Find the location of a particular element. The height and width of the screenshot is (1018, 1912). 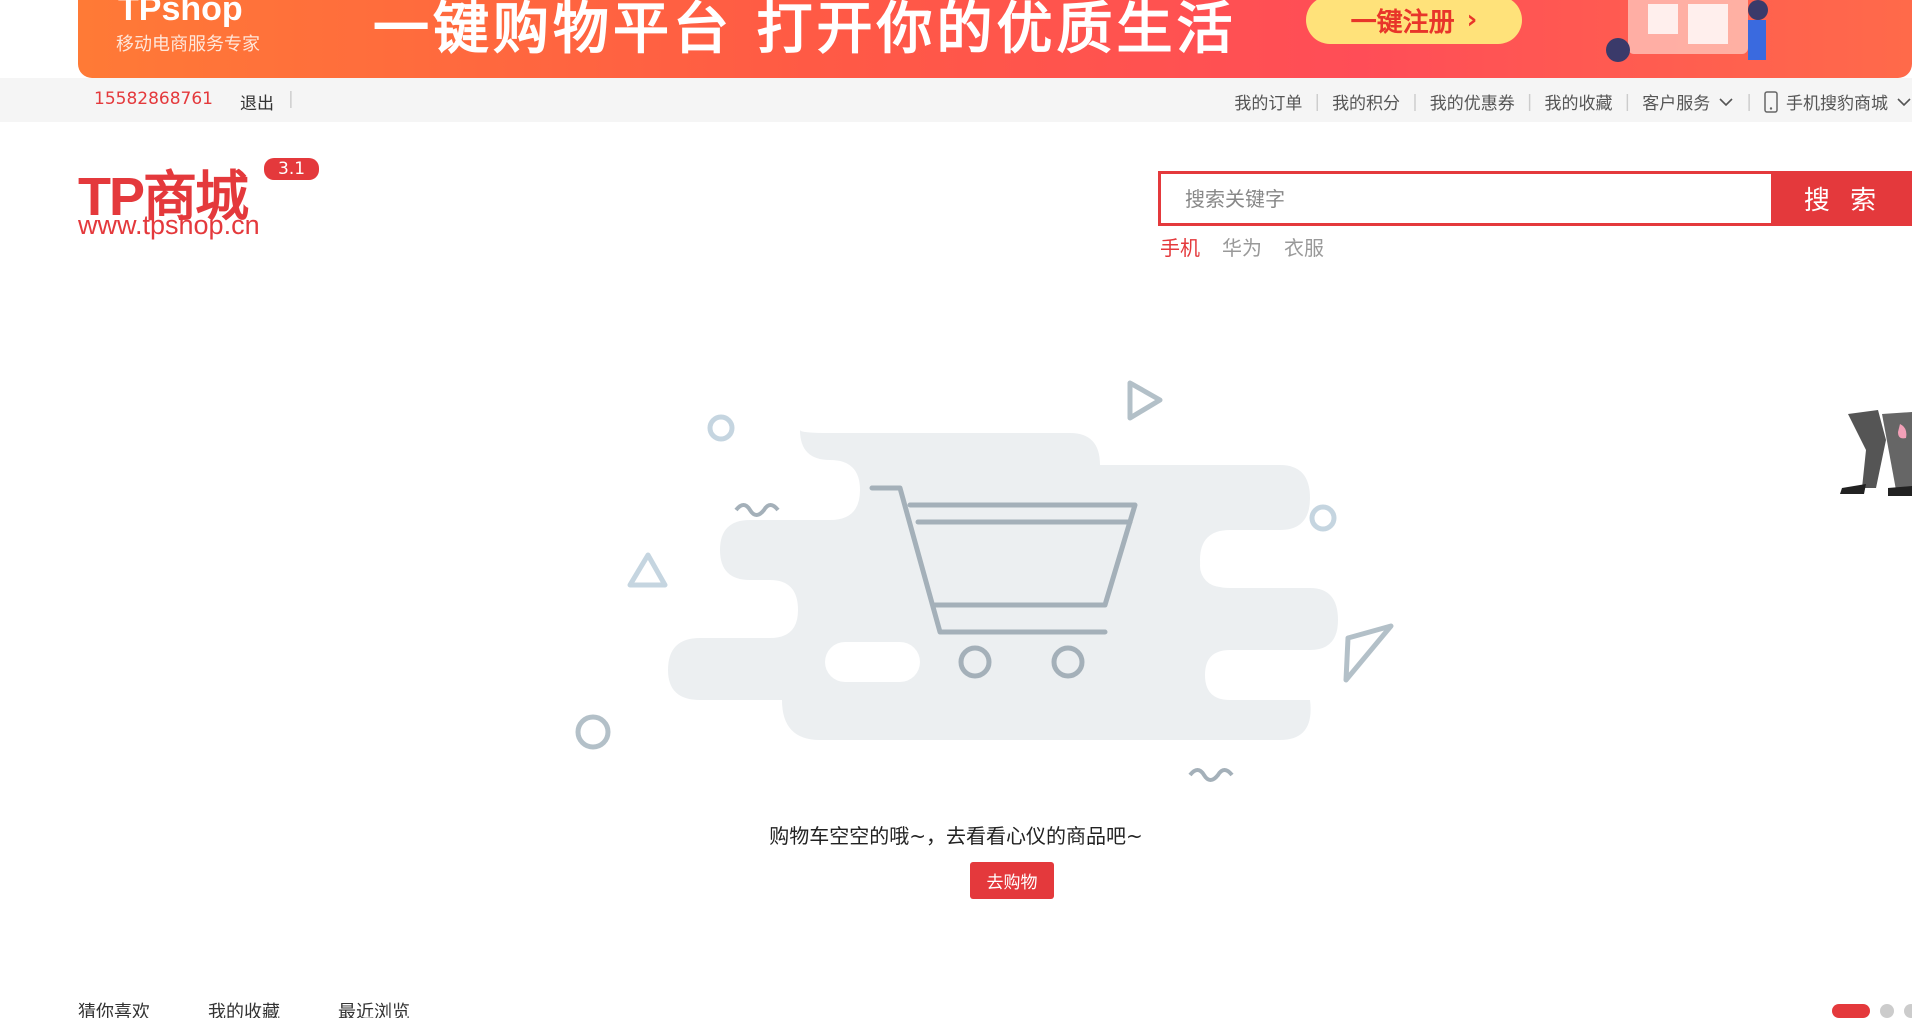

mobile-mall-menu: 手机搜豹商城 is located at coordinates (1838, 101).